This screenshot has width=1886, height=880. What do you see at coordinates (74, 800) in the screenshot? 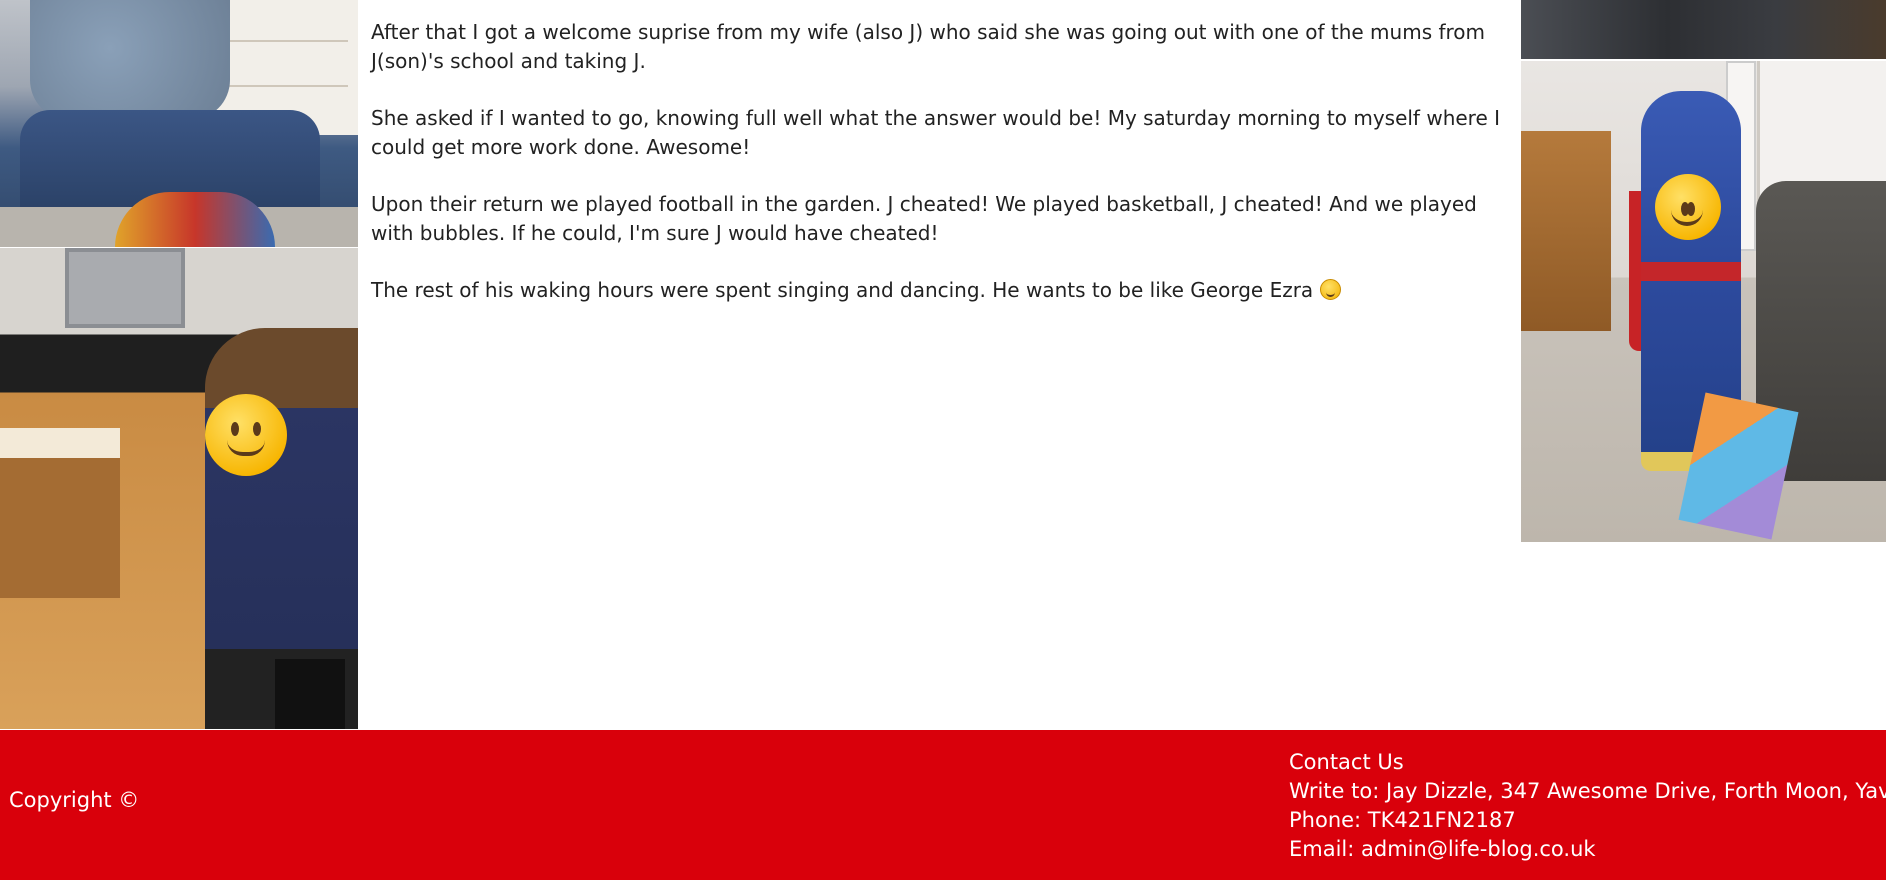
I see `copyright-text: Copyright ©` at bounding box center [74, 800].